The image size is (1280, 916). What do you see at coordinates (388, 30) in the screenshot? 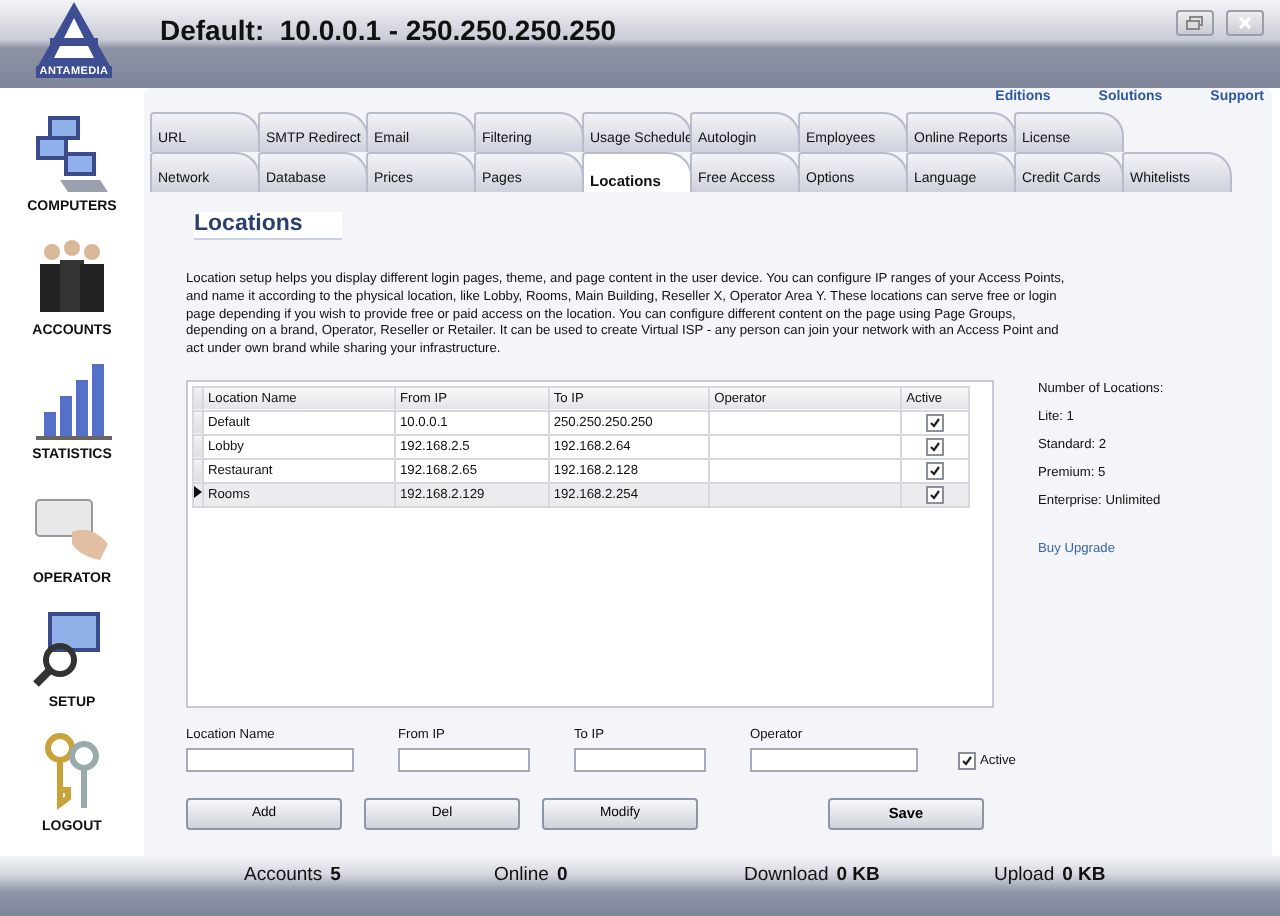
I see `window-title: Default: 10.0.0.1 - 250.250.250.250` at bounding box center [388, 30].